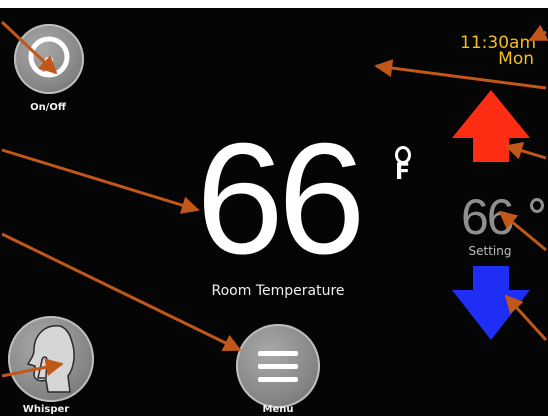 This screenshot has width=548, height=416. I want to click on temperature-unit: F, so click(403, 172).